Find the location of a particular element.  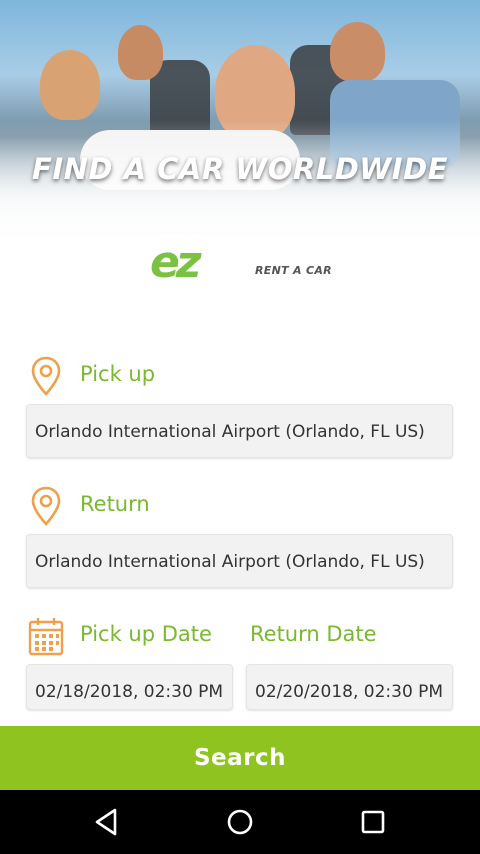

logo-mark: ez is located at coordinates (175, 262).